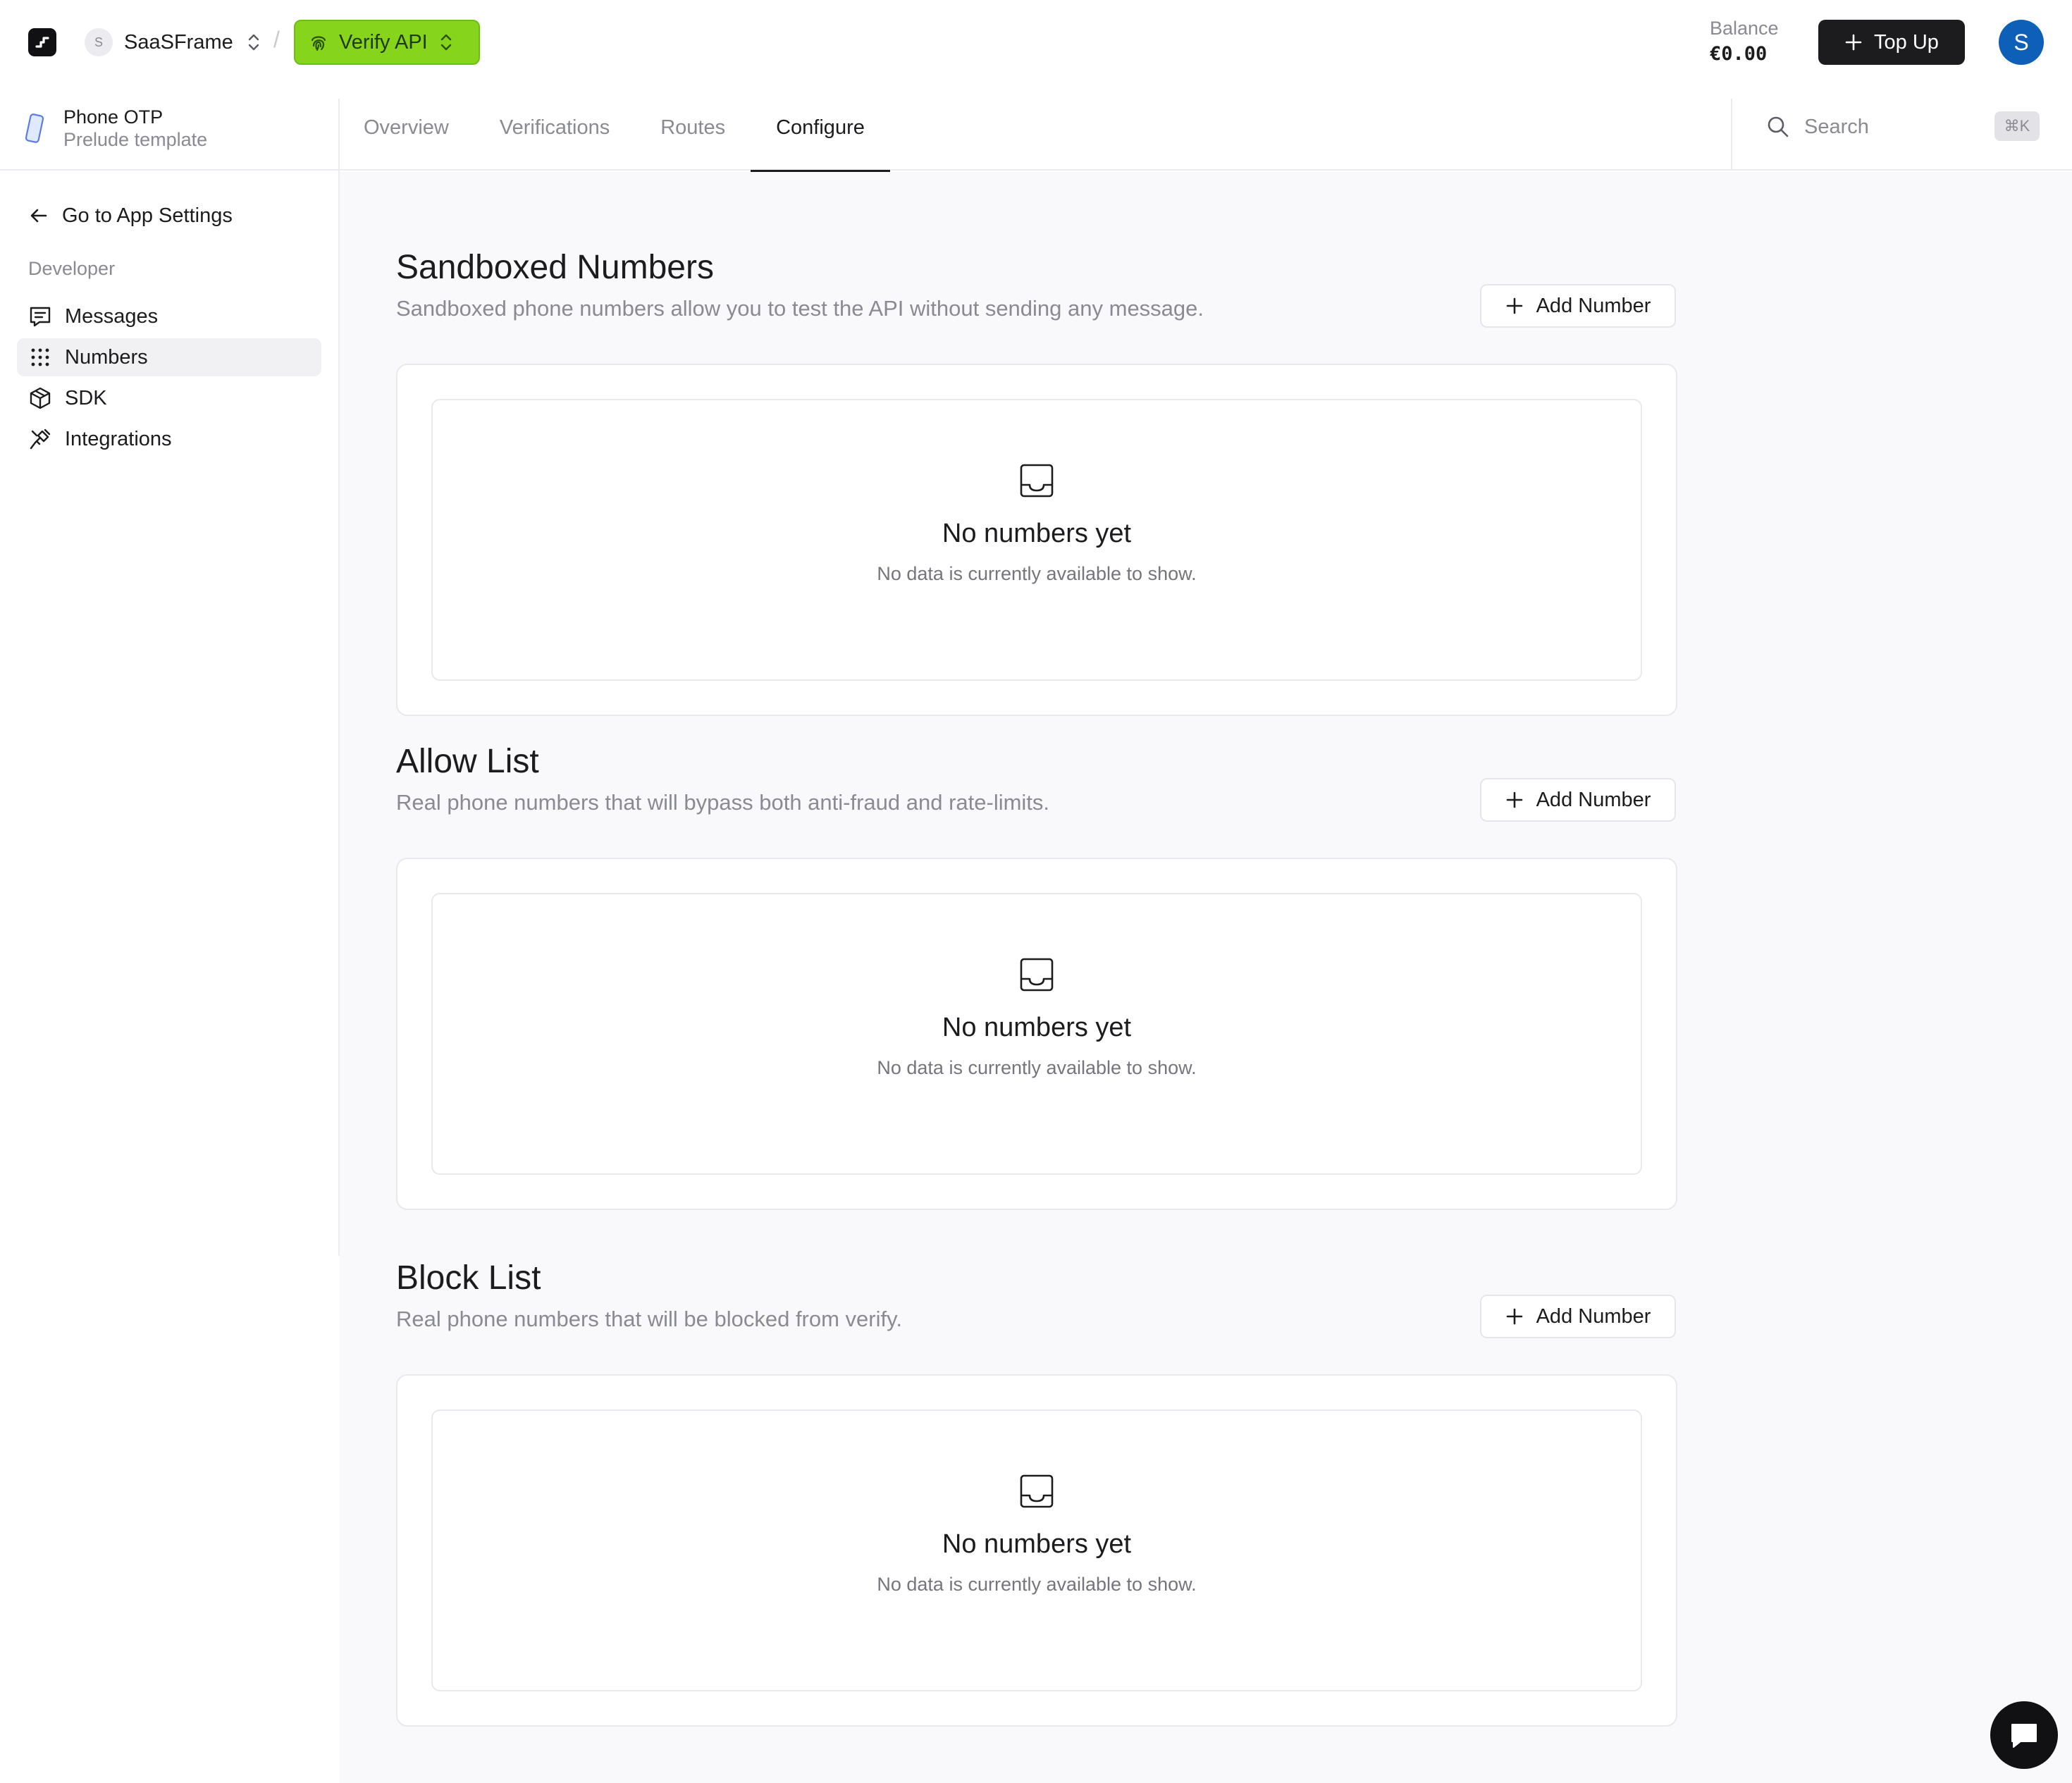  I want to click on add-sandboxed-number-button: Add Number, so click(1578, 306).